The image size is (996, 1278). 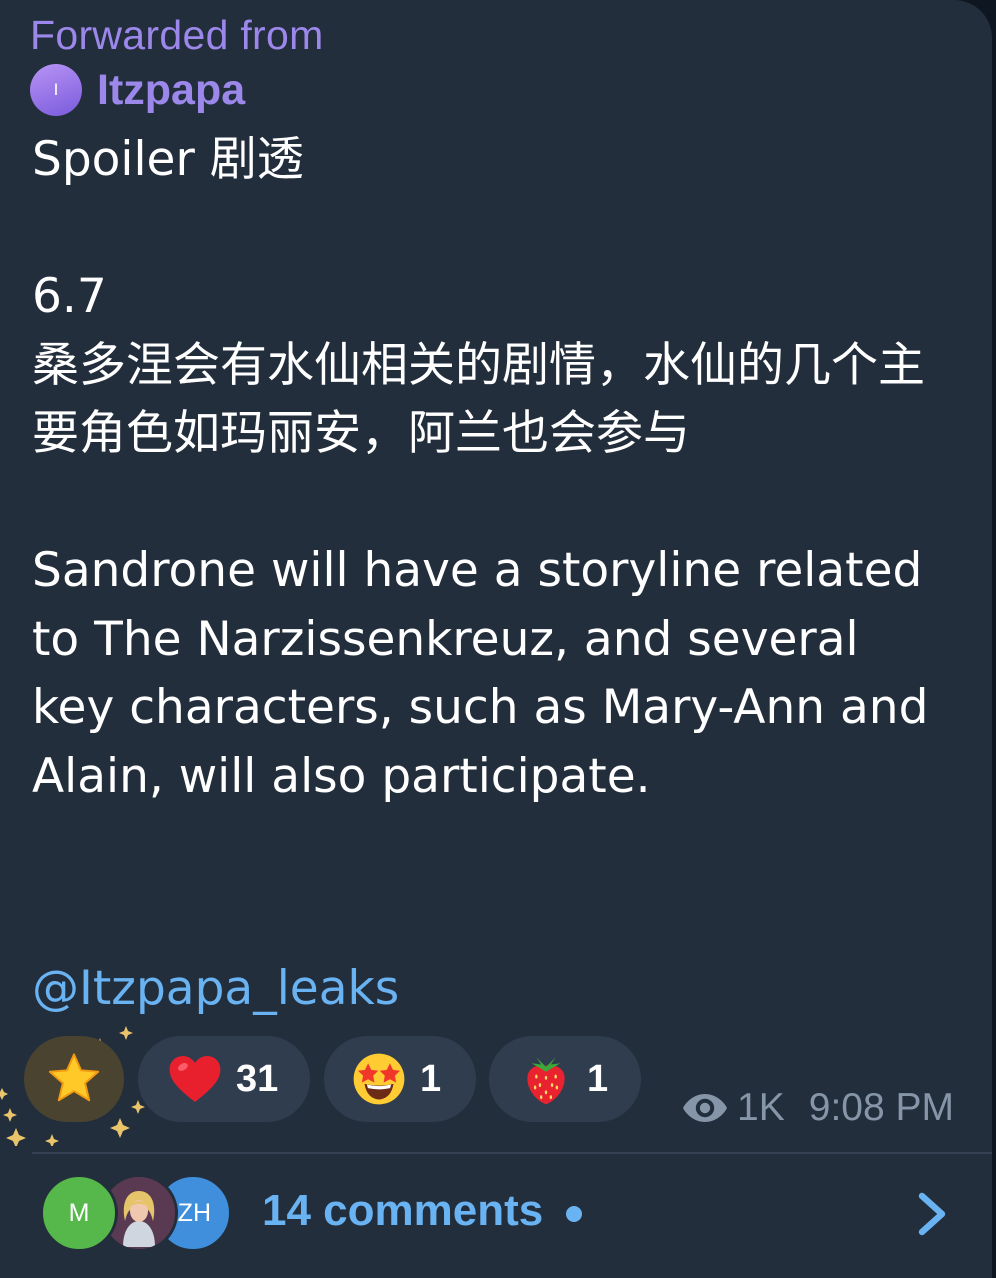 I want to click on reaction-star-struck: 1, so click(x=400, y=1079).